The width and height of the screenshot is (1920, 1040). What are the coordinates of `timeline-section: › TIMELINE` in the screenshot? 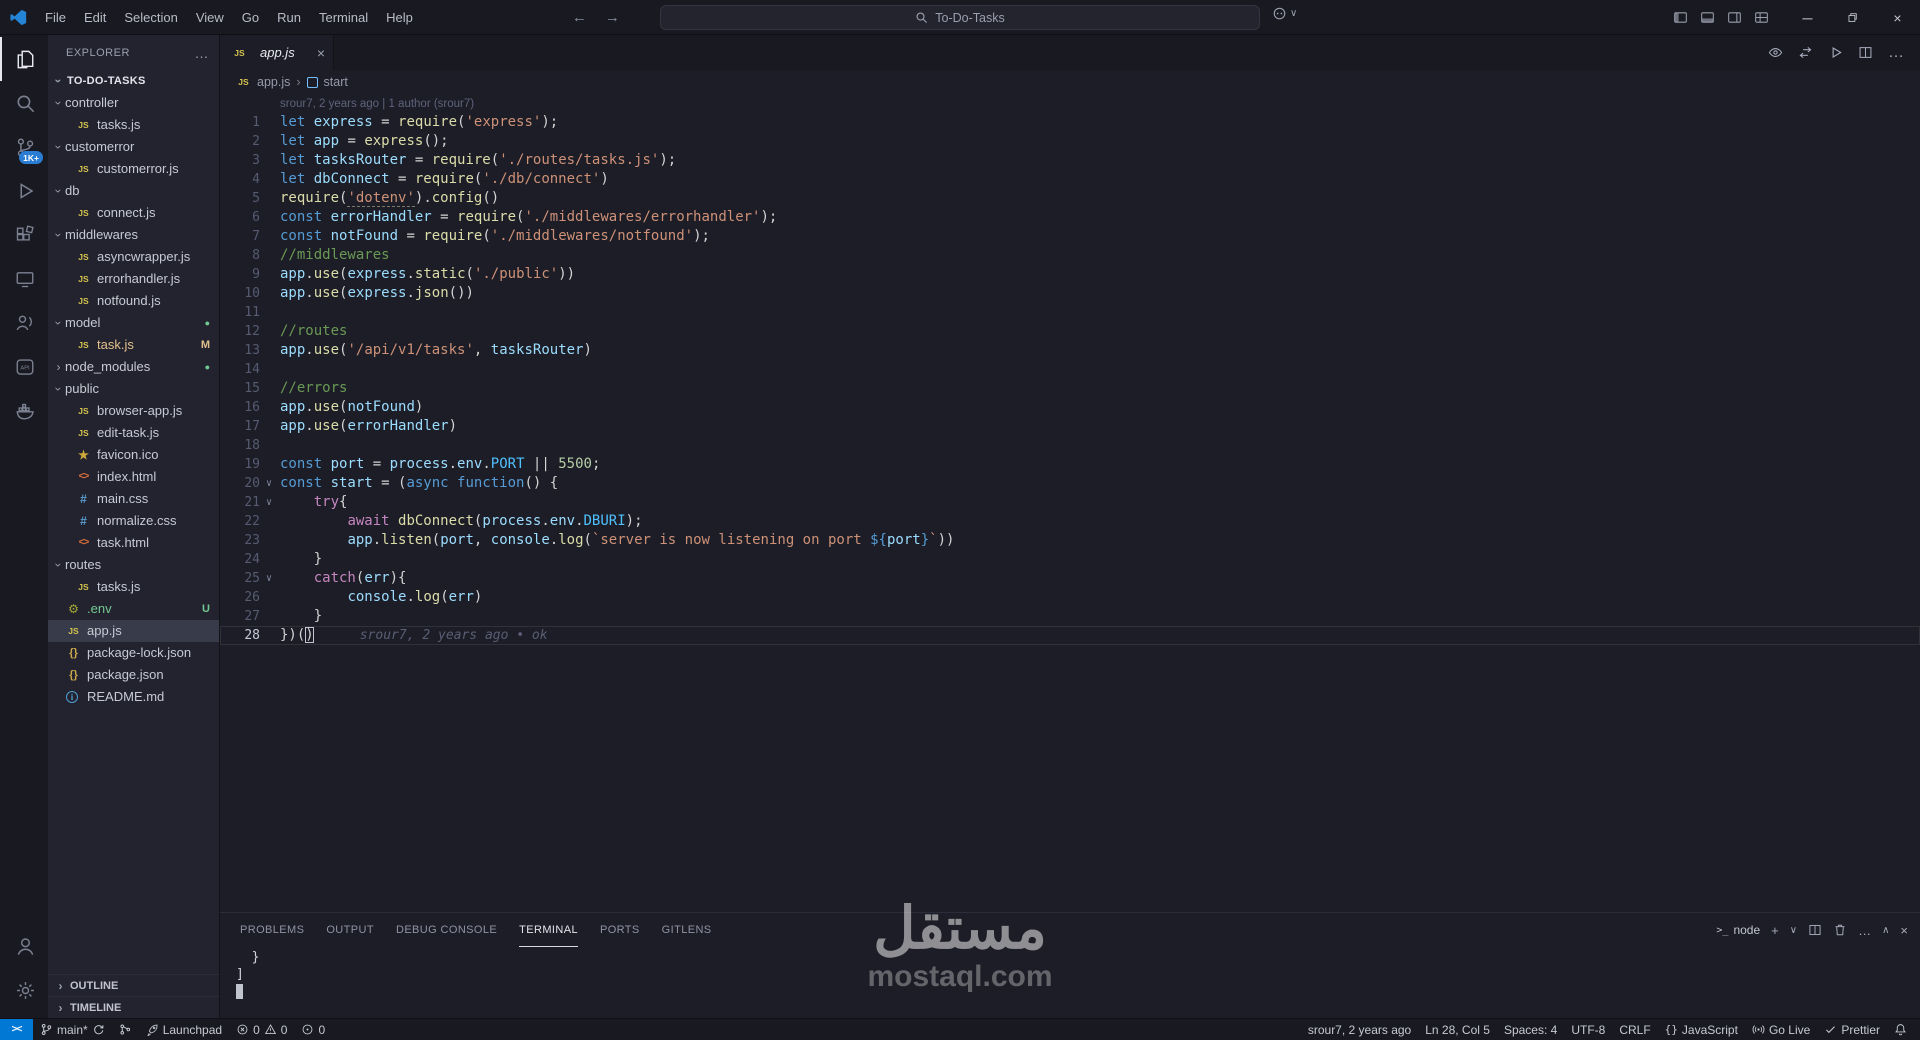 It's located at (133, 1007).